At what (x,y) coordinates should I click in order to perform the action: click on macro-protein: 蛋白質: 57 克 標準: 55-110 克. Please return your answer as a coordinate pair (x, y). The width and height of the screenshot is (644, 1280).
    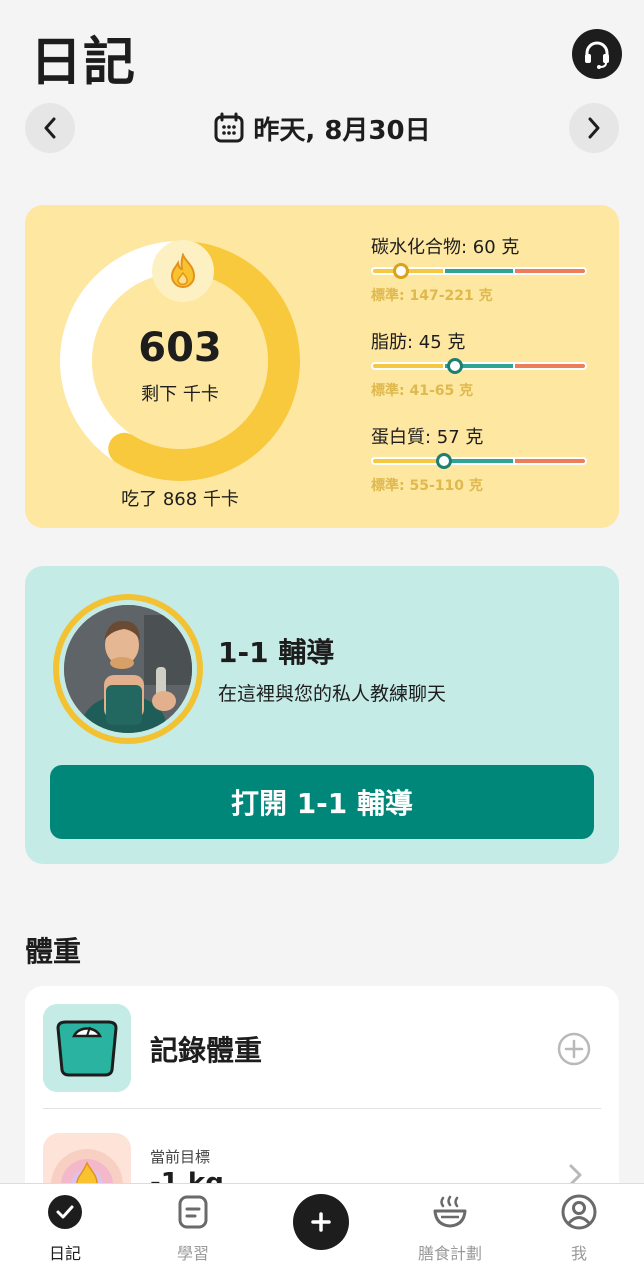
    Looking at the image, I should click on (486, 459).